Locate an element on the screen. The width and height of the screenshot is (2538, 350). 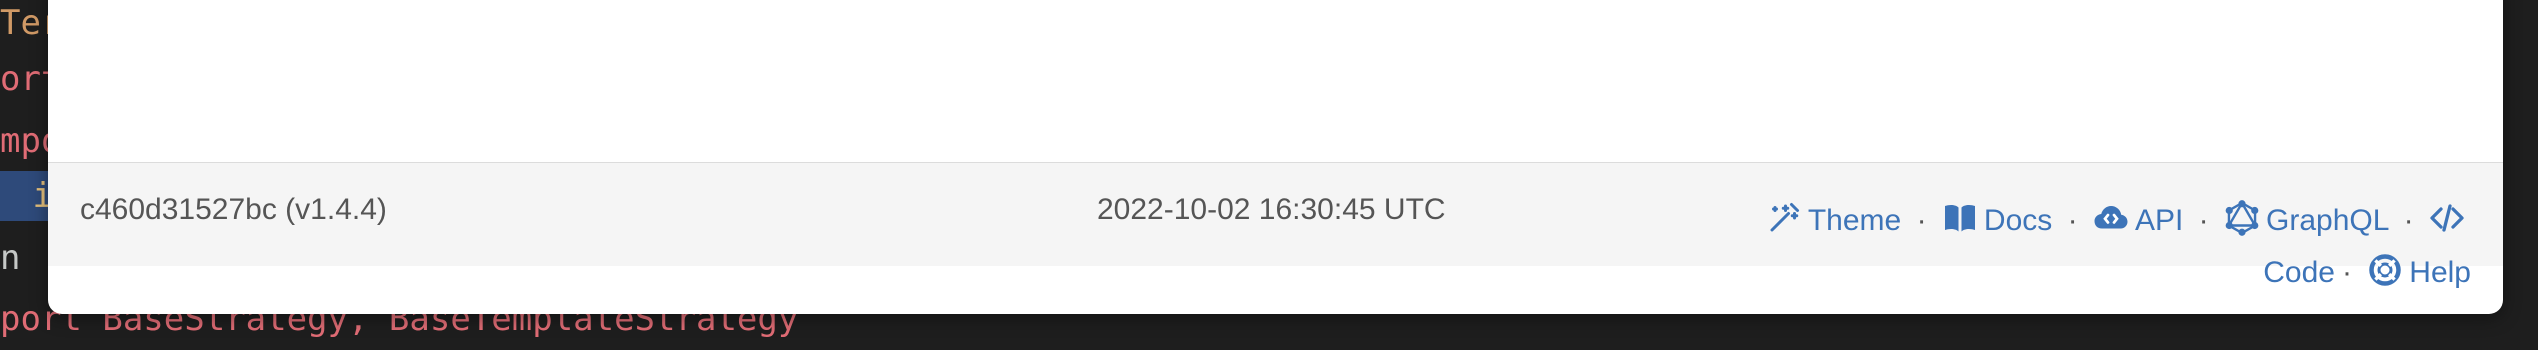
theme-label: Theme is located at coordinates (1854, 220).